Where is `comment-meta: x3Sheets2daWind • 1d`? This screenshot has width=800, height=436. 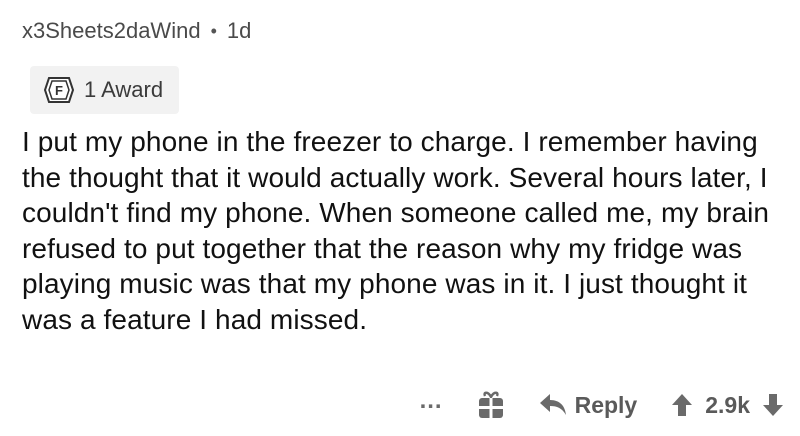 comment-meta: x3Sheets2daWind • 1d is located at coordinates (136, 31).